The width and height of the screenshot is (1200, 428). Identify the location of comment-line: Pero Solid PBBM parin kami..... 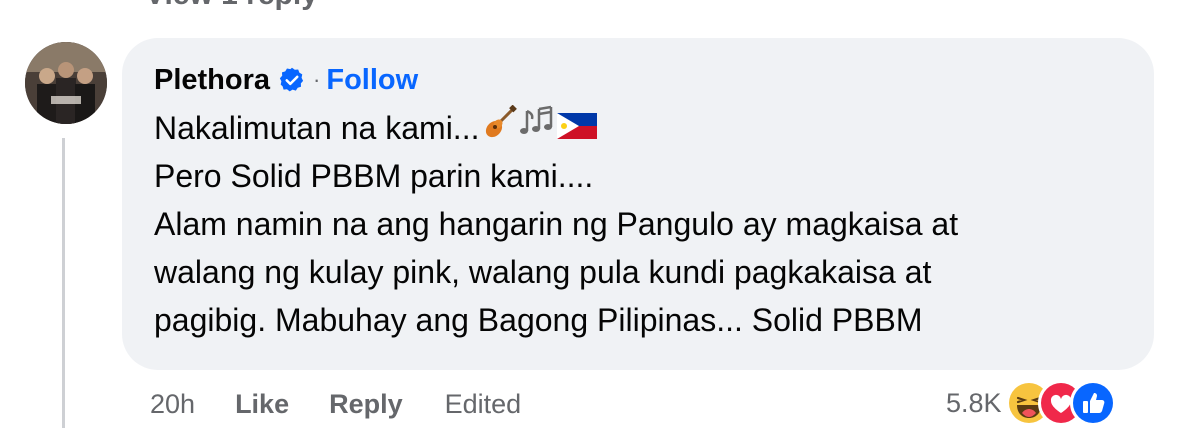
(374, 176).